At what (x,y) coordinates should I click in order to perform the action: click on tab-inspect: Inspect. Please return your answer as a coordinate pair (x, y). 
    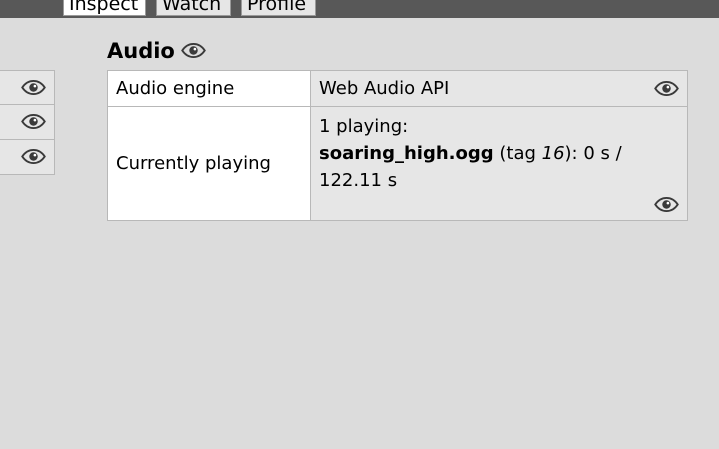
    Looking at the image, I should click on (104, 8).